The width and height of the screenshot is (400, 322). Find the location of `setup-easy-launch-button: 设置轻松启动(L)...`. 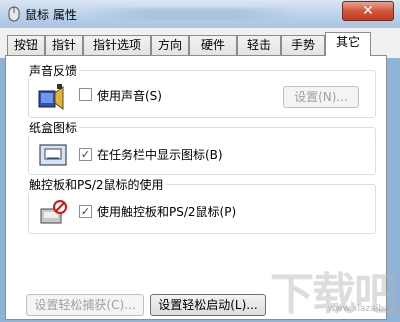

setup-easy-launch-button: 设置轻松启动(L)... is located at coordinates (208, 305).